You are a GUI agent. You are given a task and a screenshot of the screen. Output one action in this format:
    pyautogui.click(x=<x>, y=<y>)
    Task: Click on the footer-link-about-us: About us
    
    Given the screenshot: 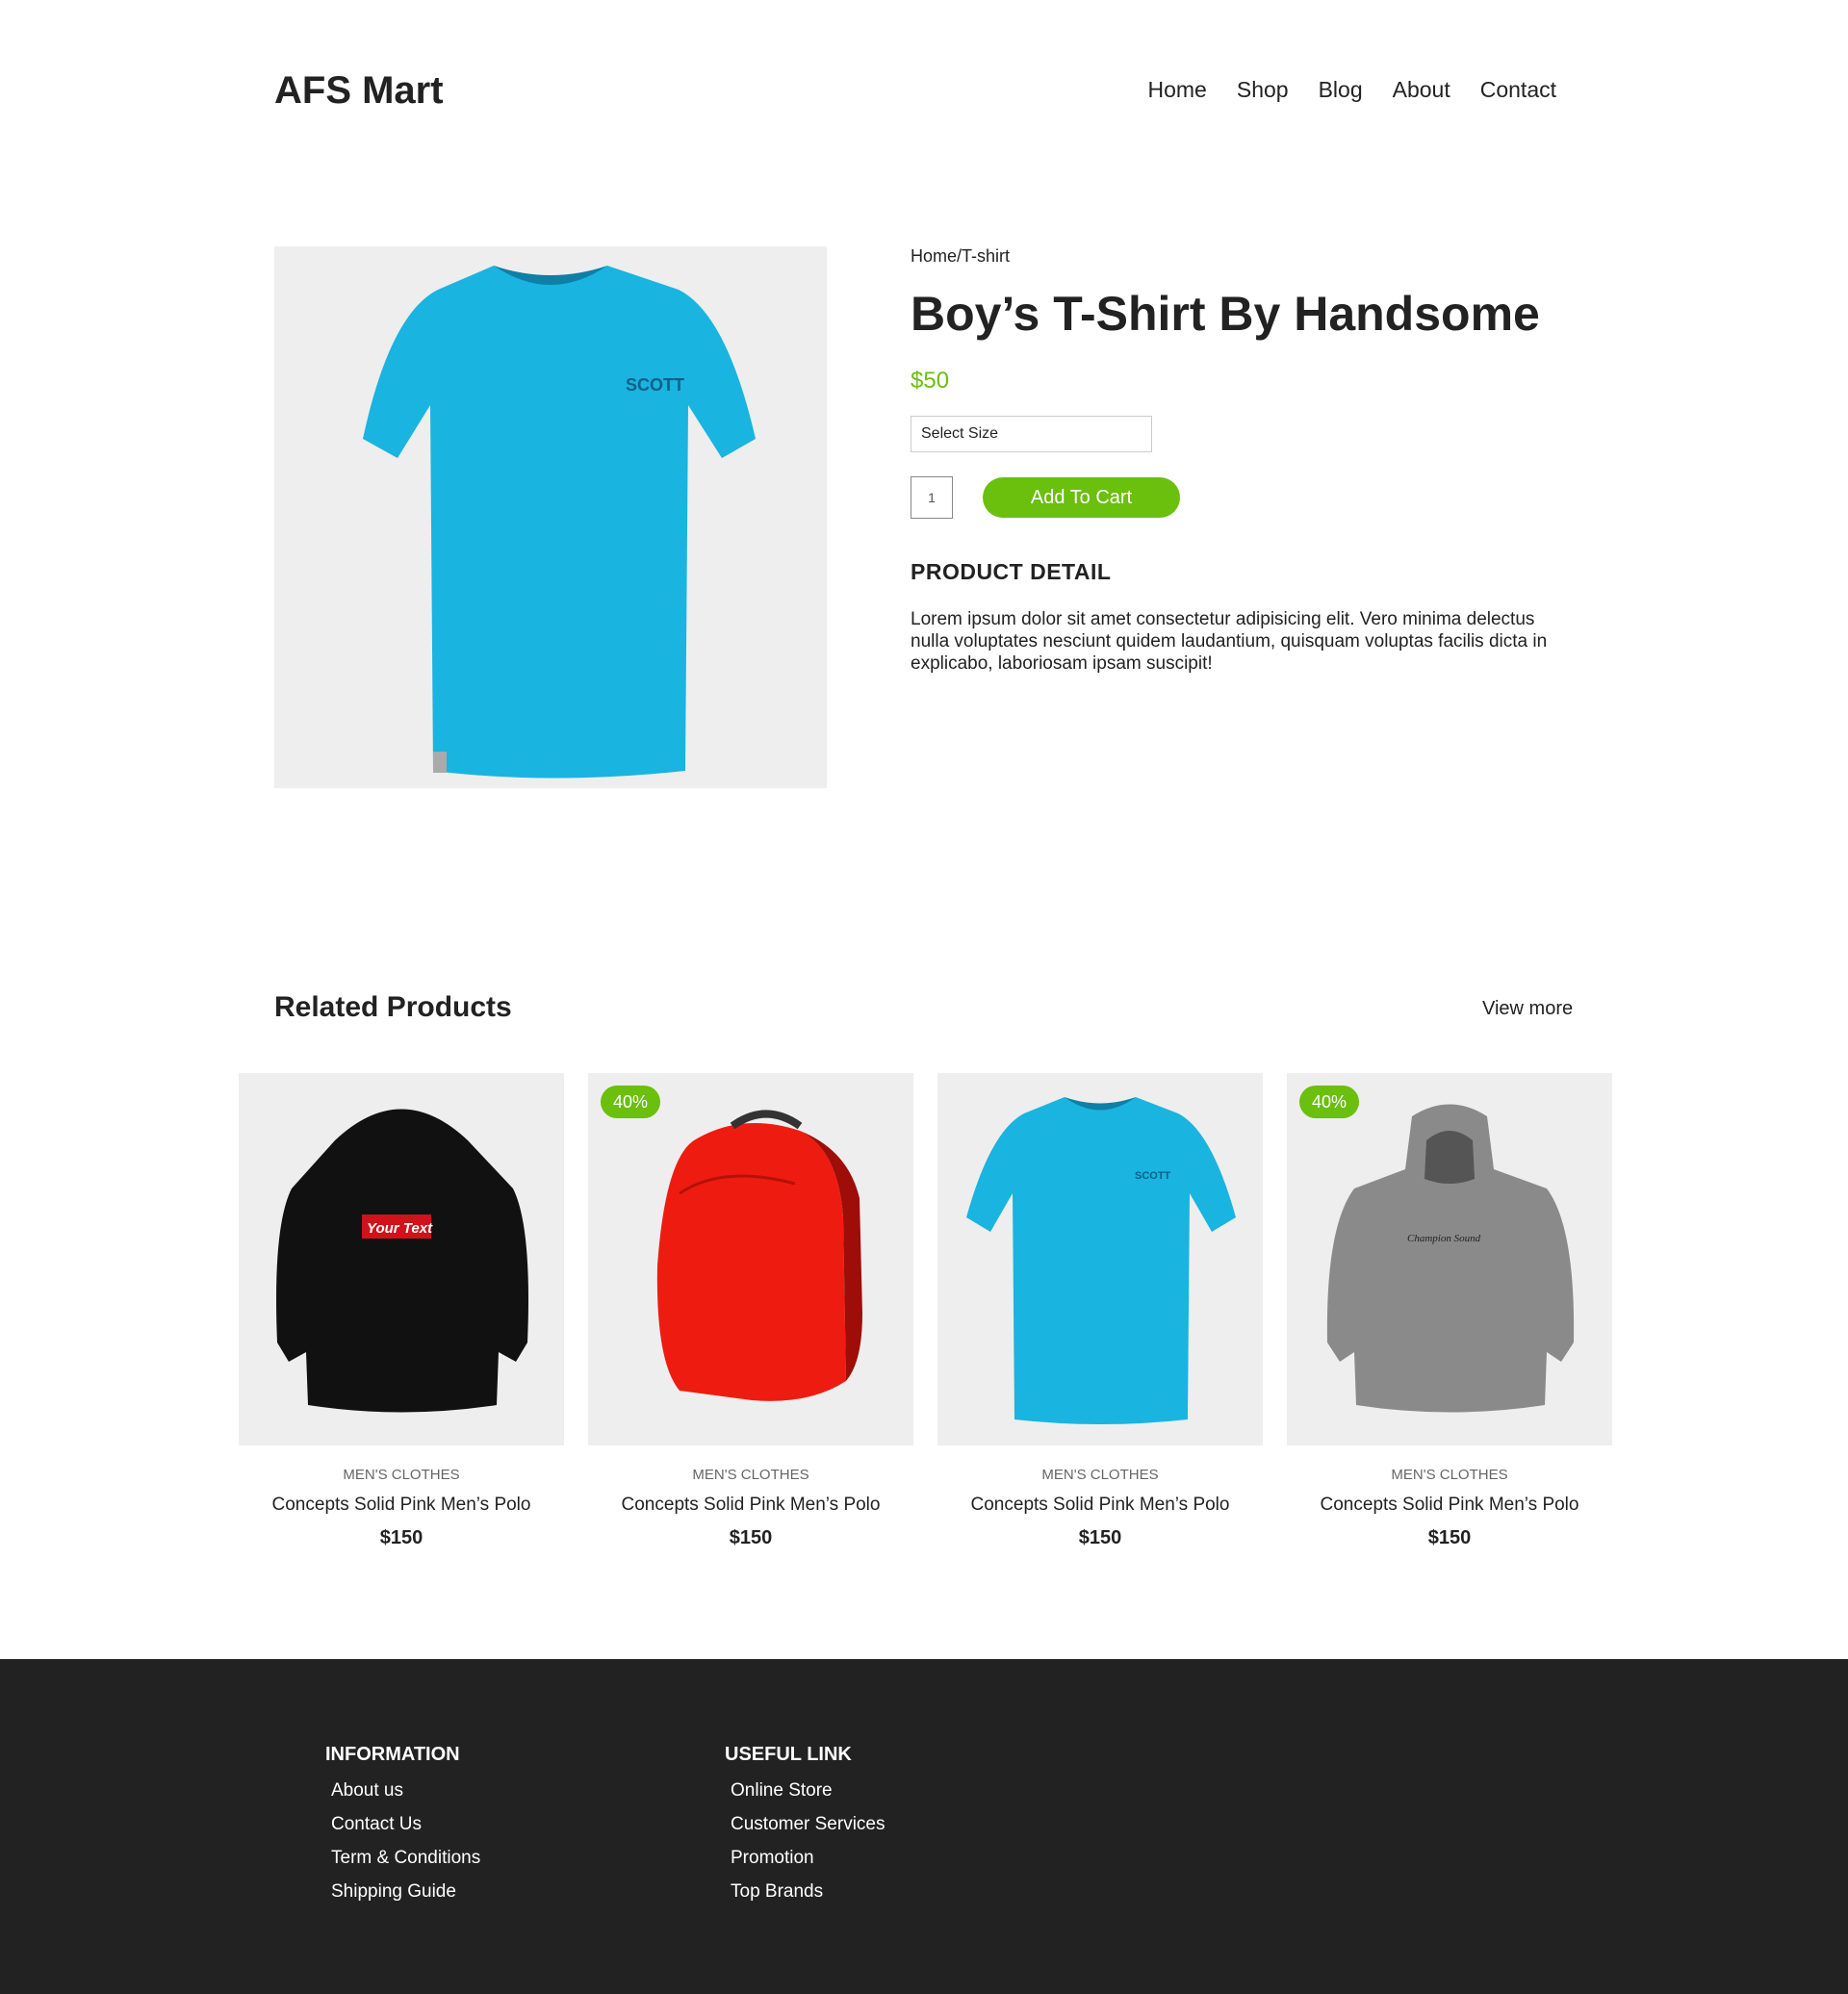 What is the action you would take?
    pyautogui.click(x=405, y=1790)
    